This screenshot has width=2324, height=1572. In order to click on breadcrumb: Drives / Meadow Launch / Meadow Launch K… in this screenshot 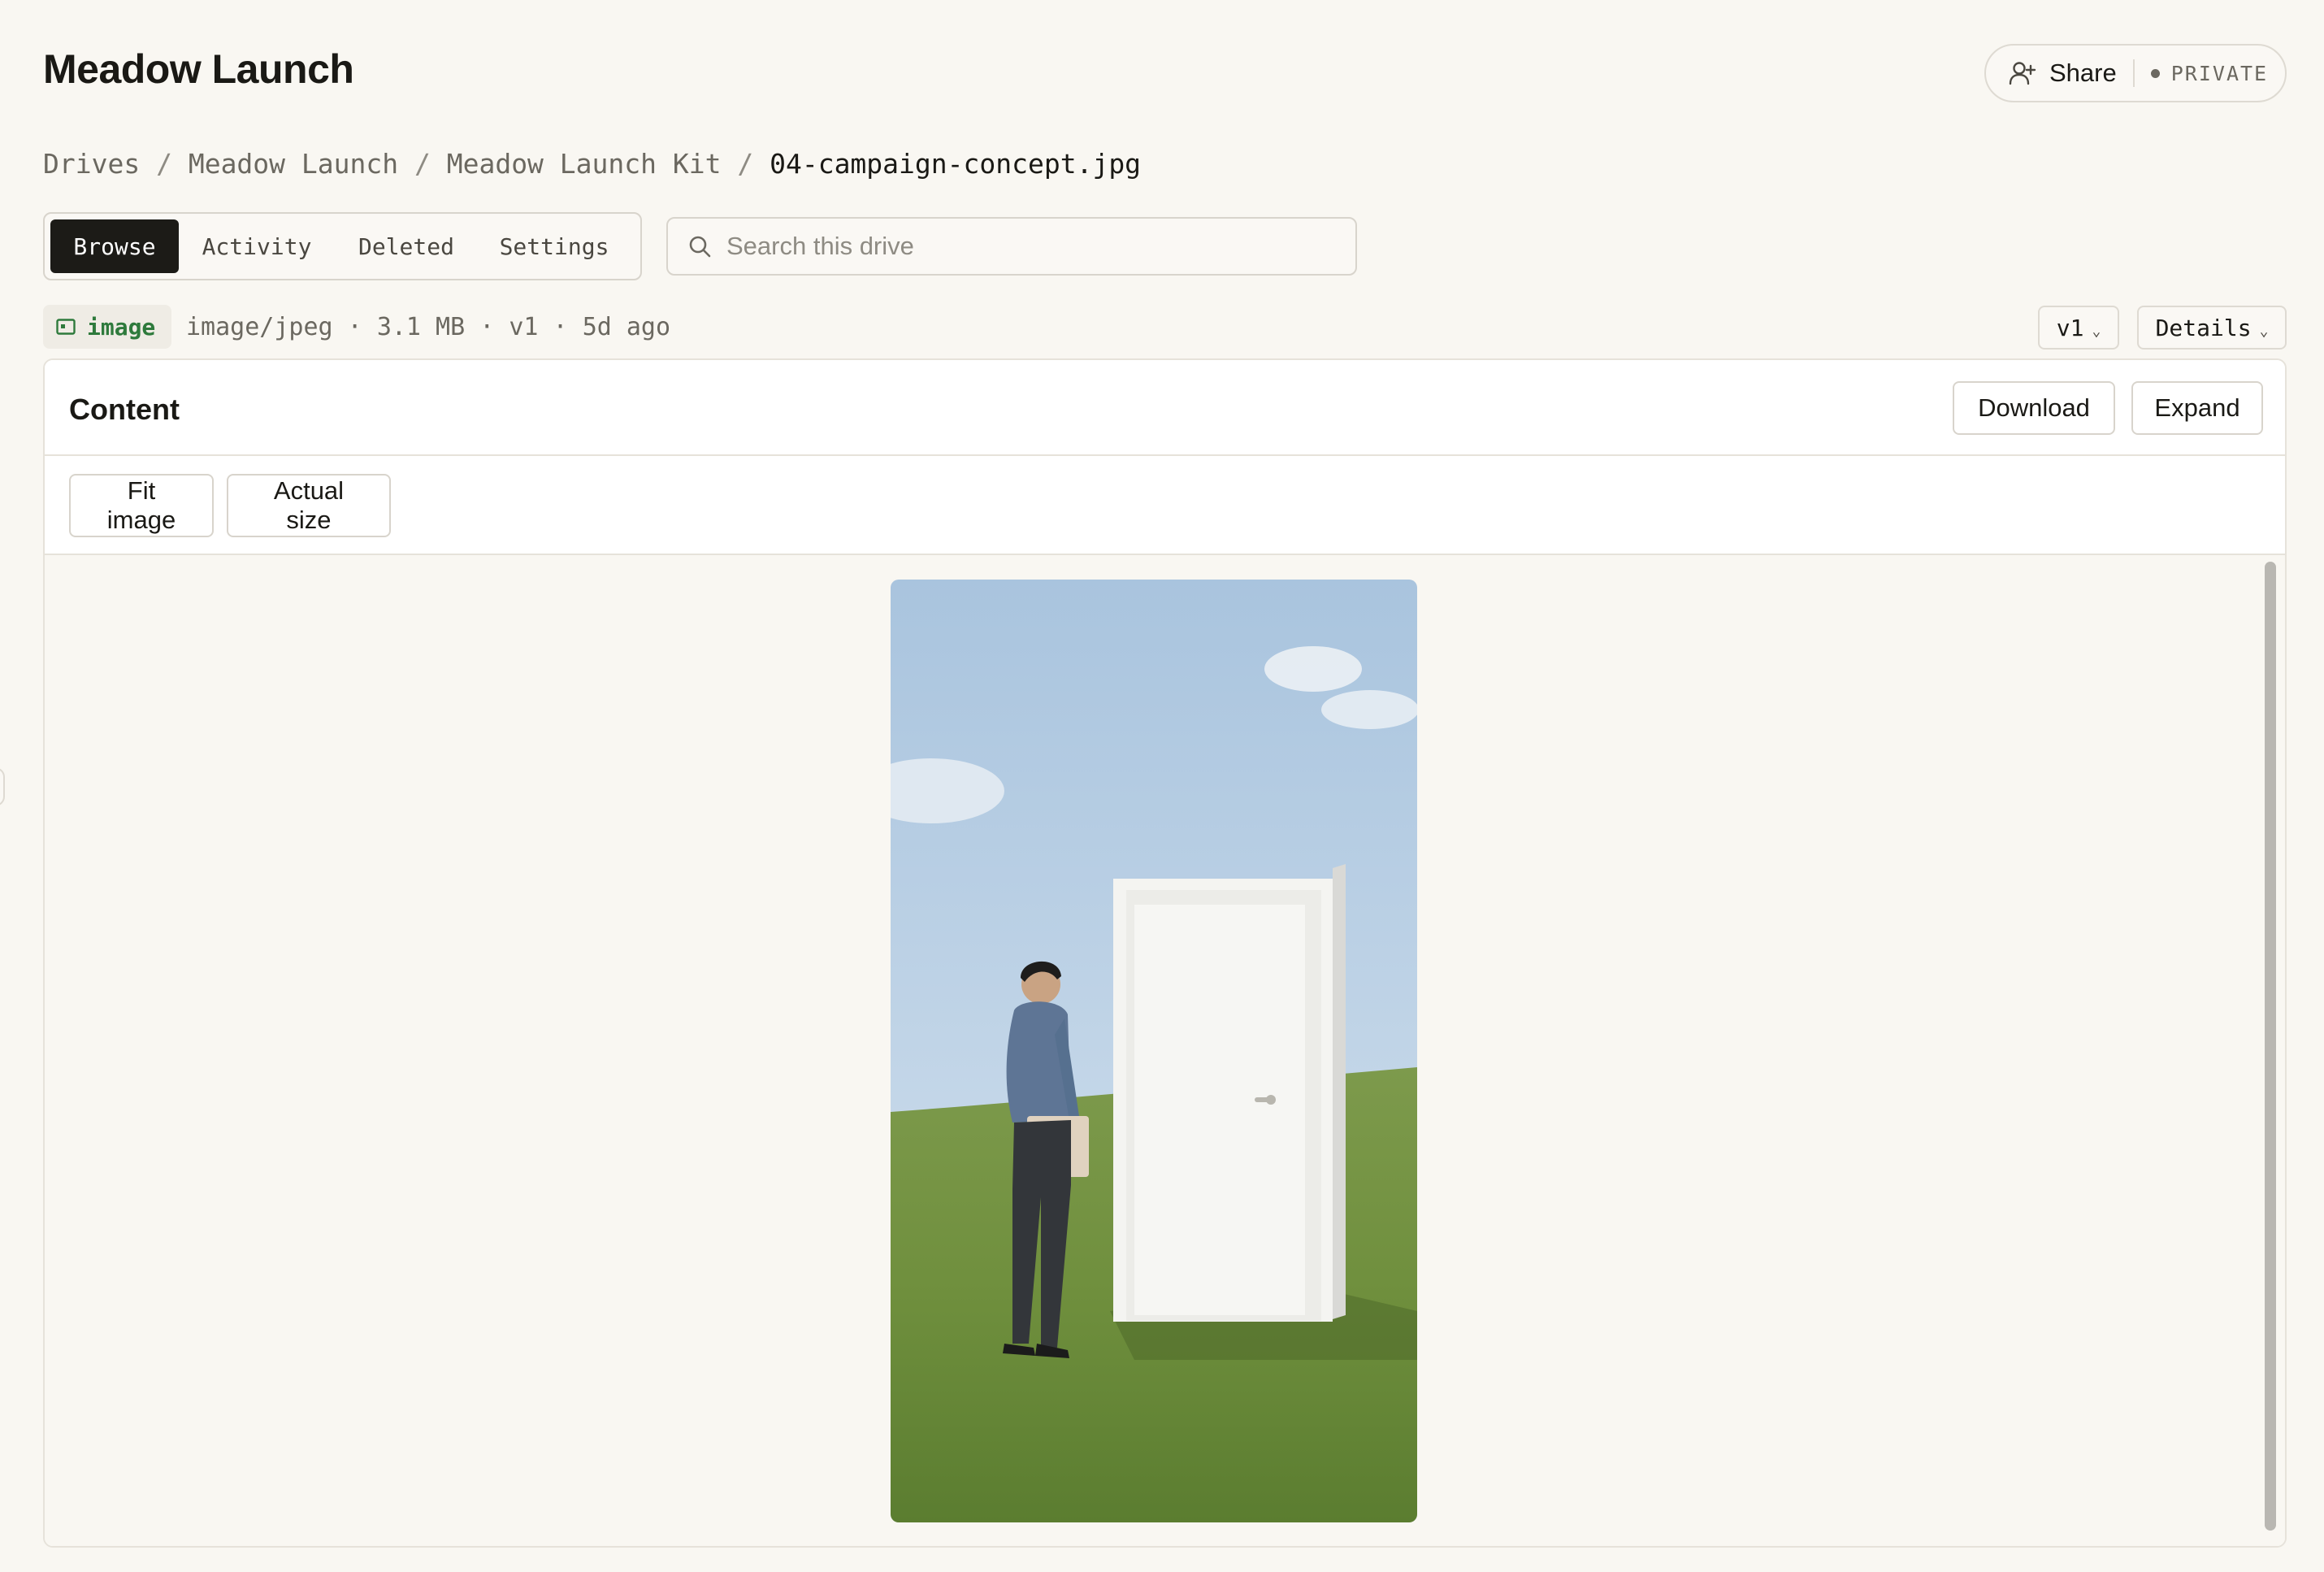, I will do `click(592, 164)`.